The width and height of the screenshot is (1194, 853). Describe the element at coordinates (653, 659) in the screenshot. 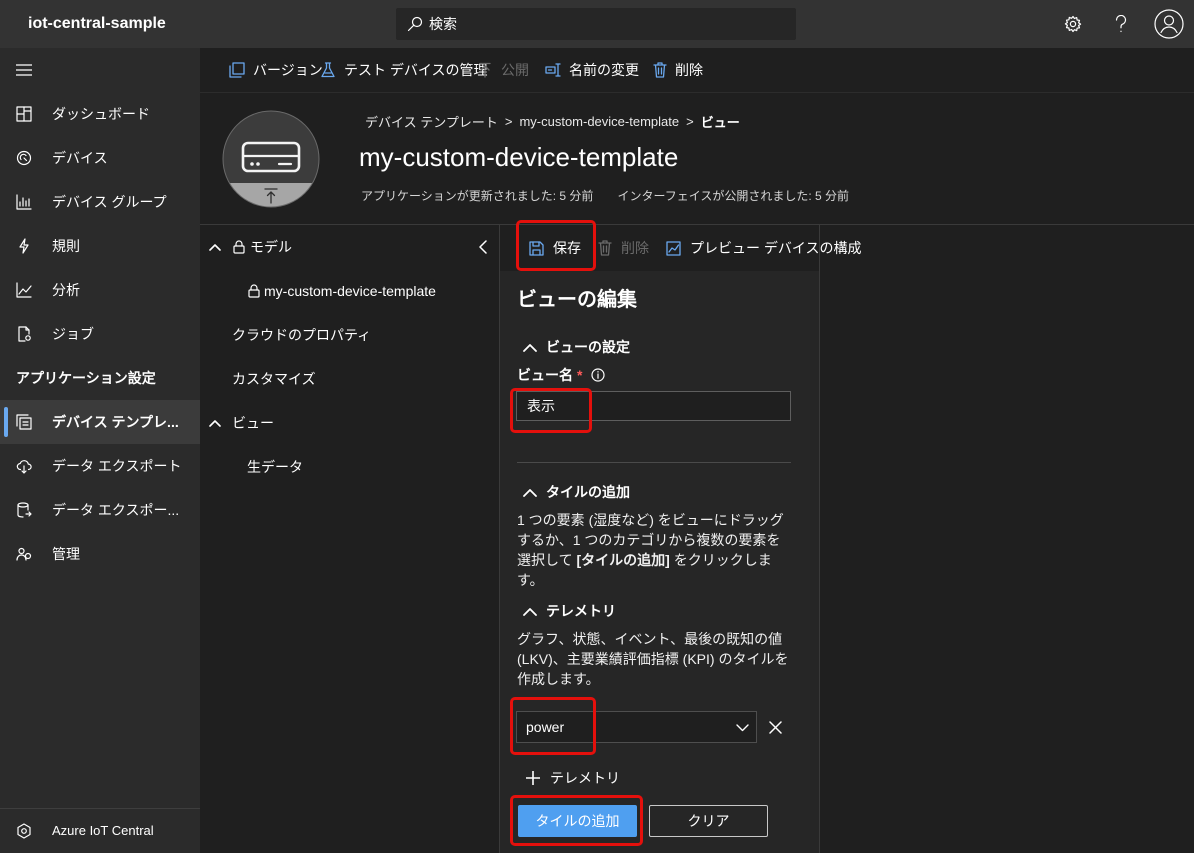

I see `description-line: (LKV)、主要業績評価指標 (KPI) のタイルを` at that location.